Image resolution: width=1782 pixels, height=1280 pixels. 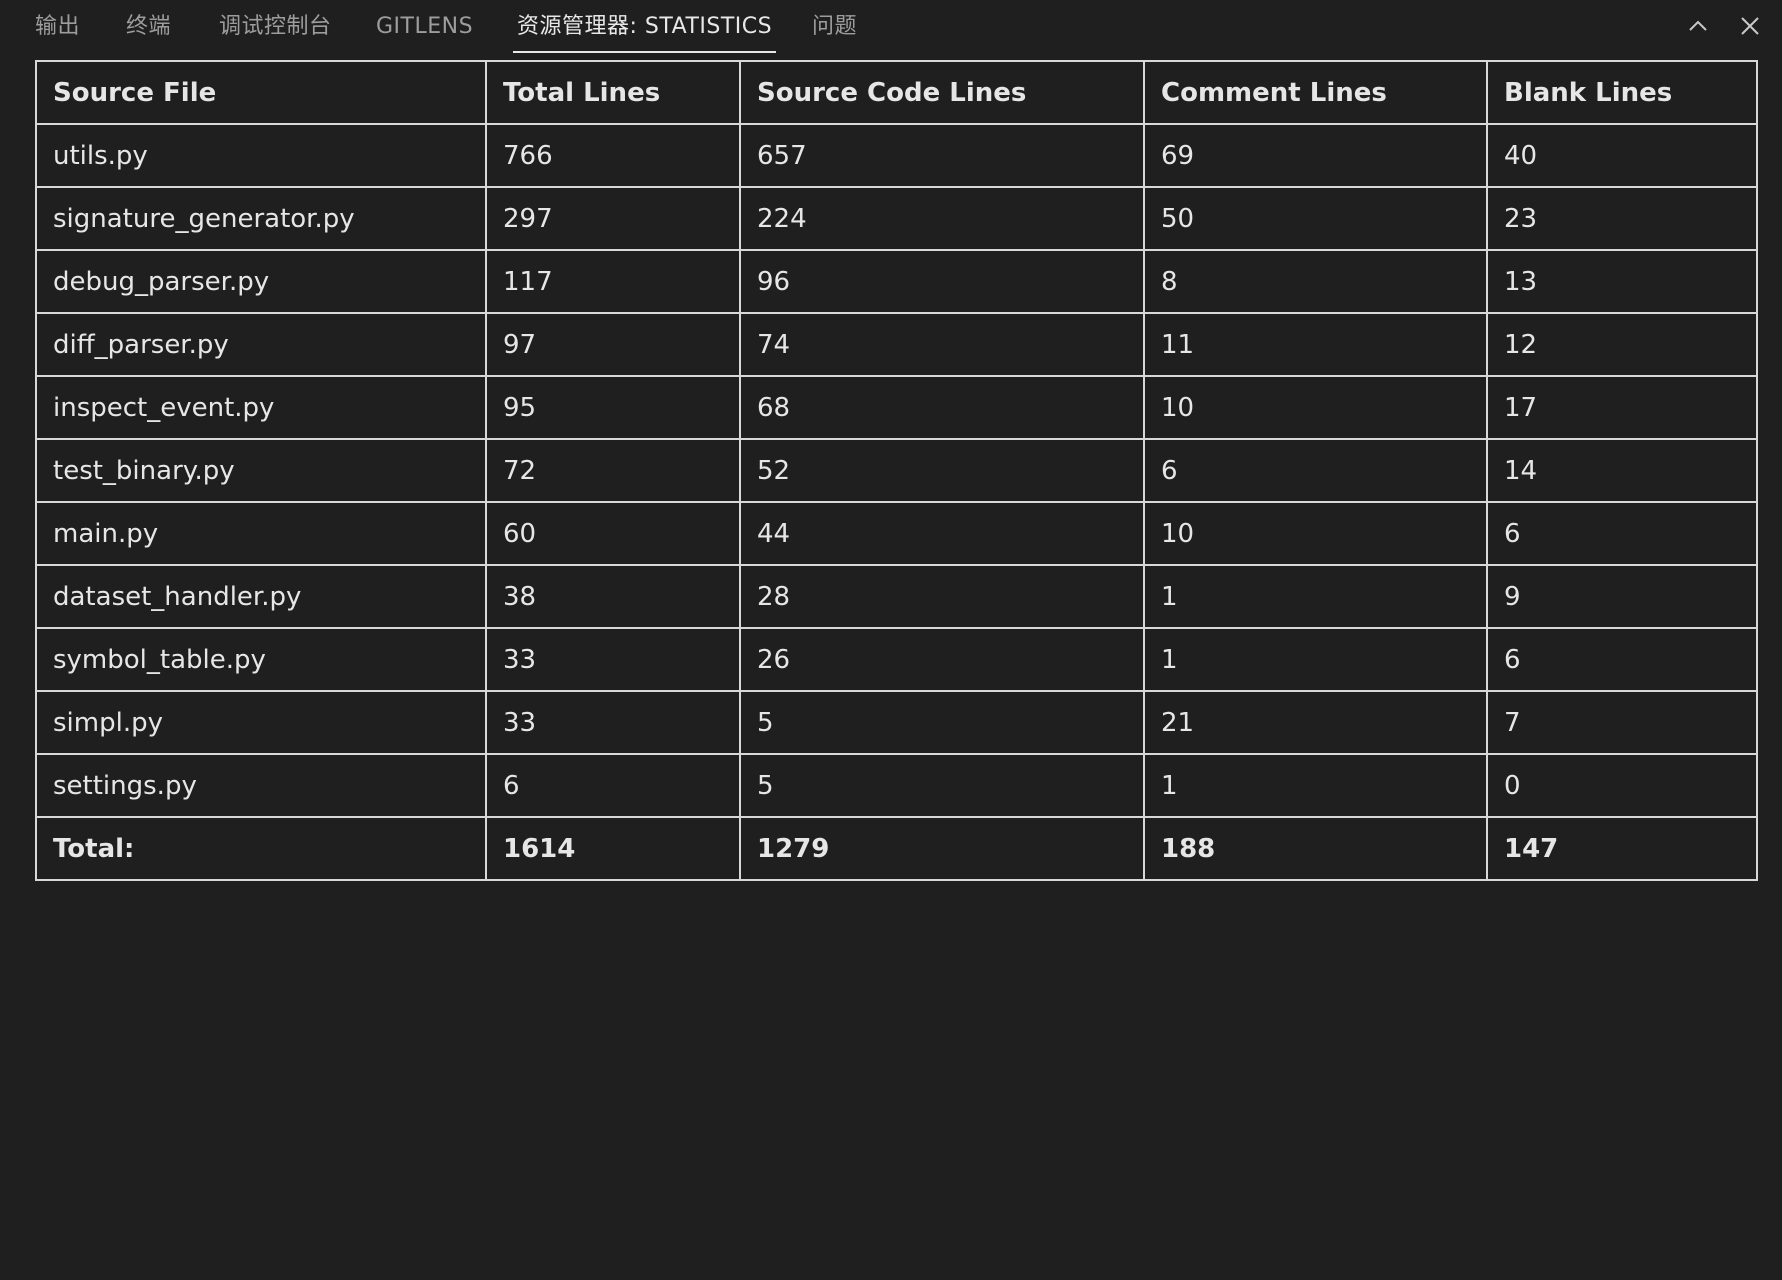 I want to click on total-label: Total:, so click(x=261, y=848).